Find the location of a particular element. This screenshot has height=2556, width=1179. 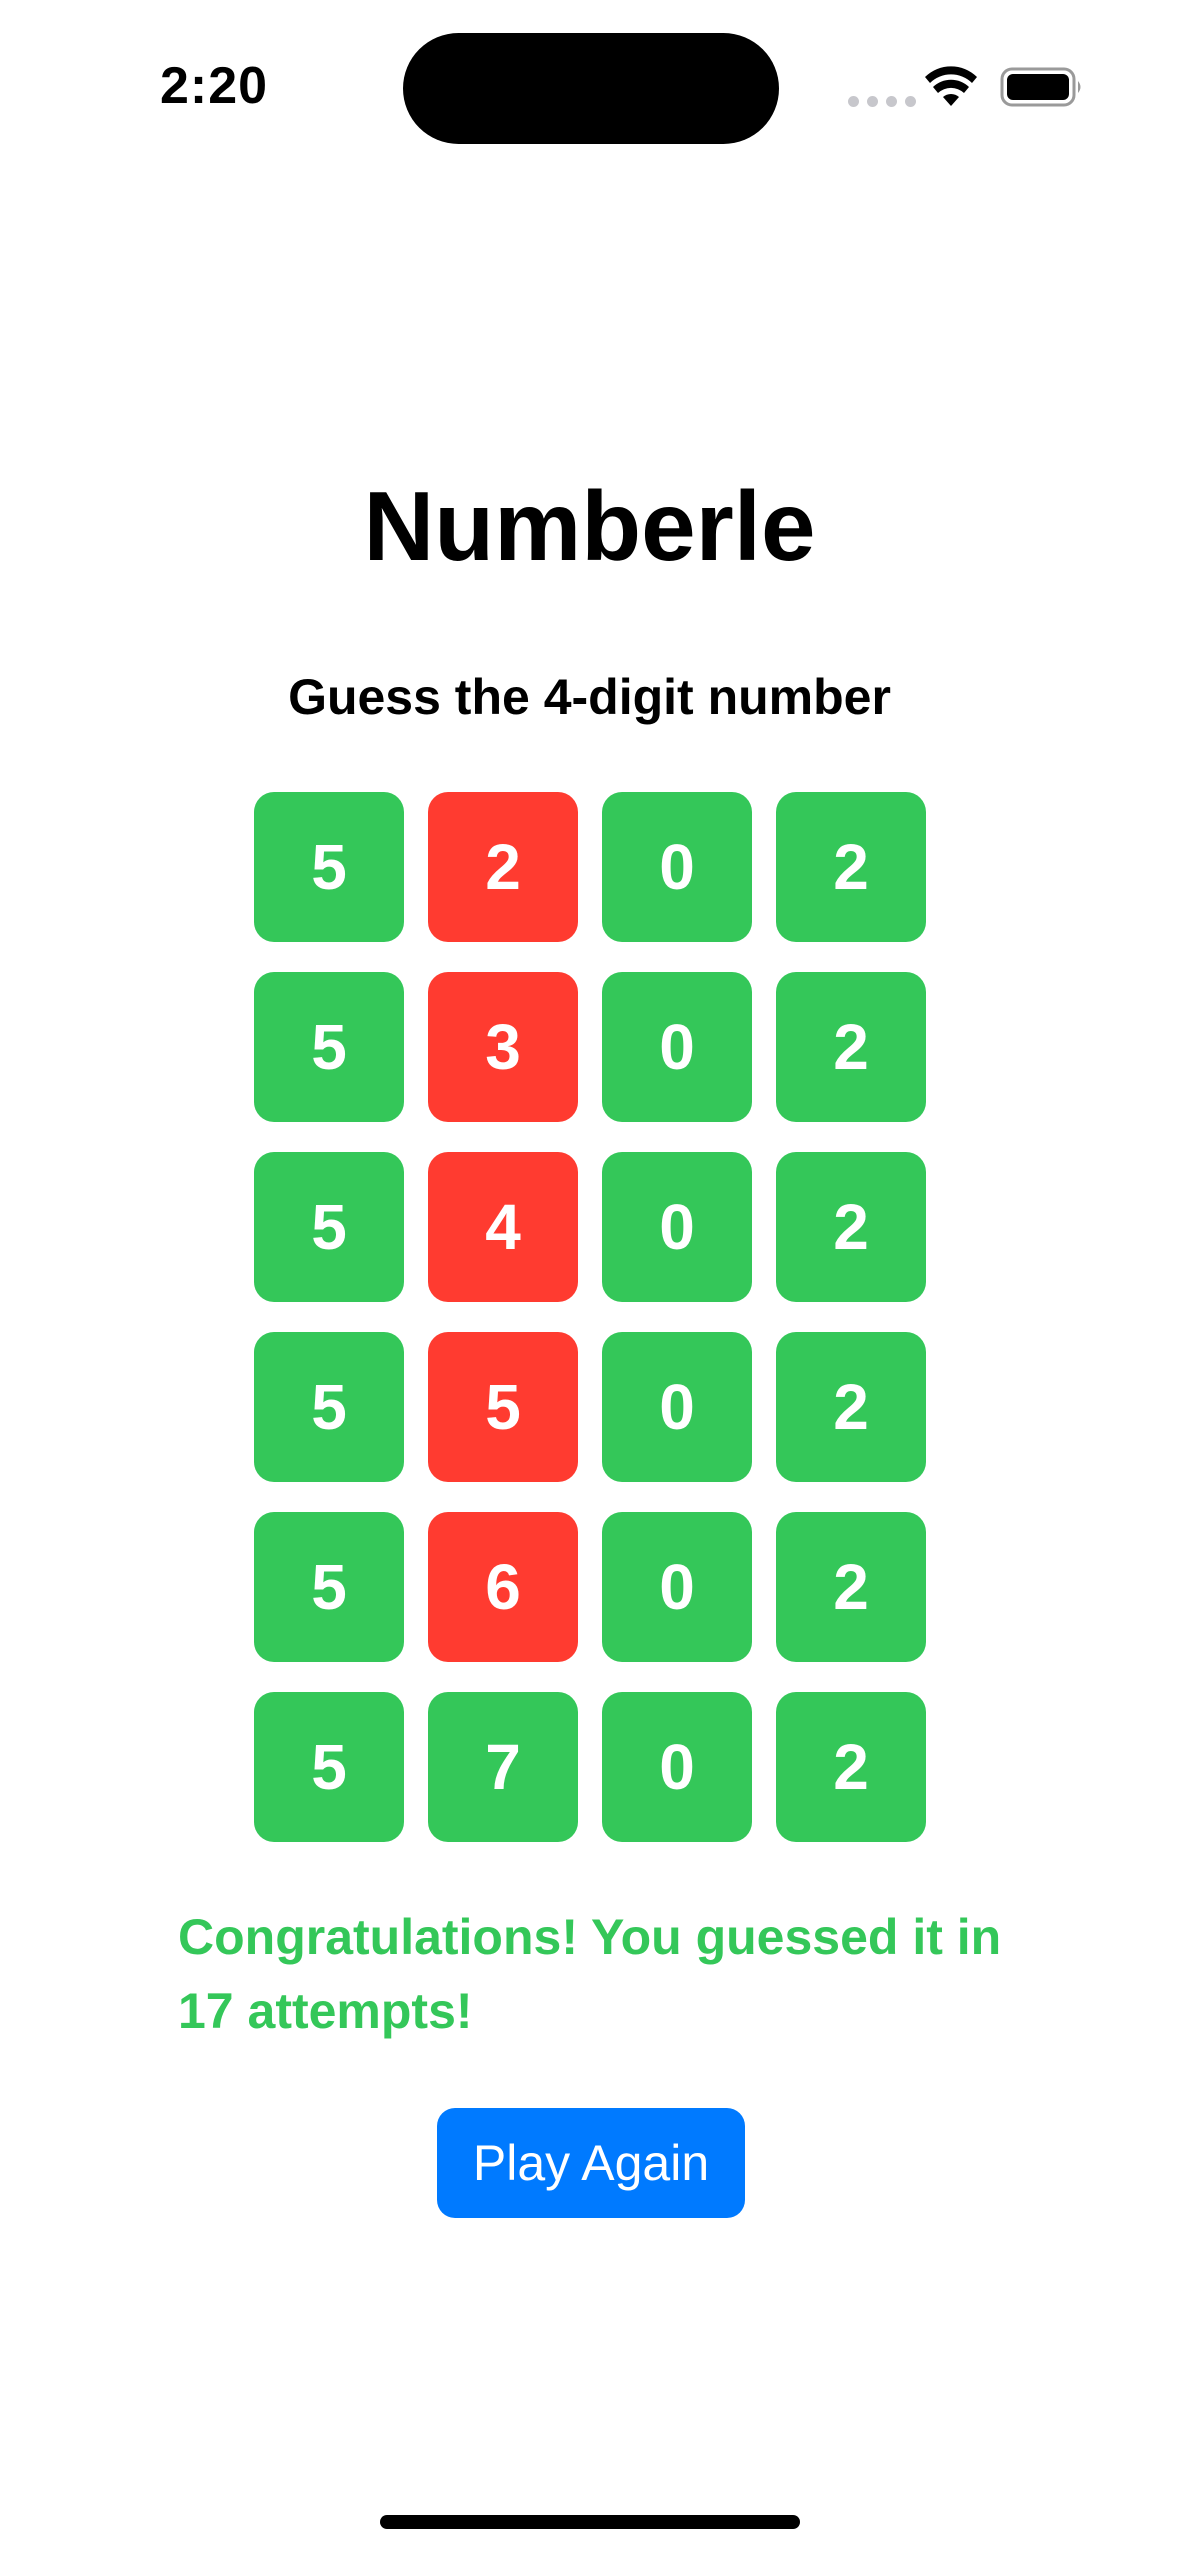

digit-tile-correct: 7 is located at coordinates (503, 1767).